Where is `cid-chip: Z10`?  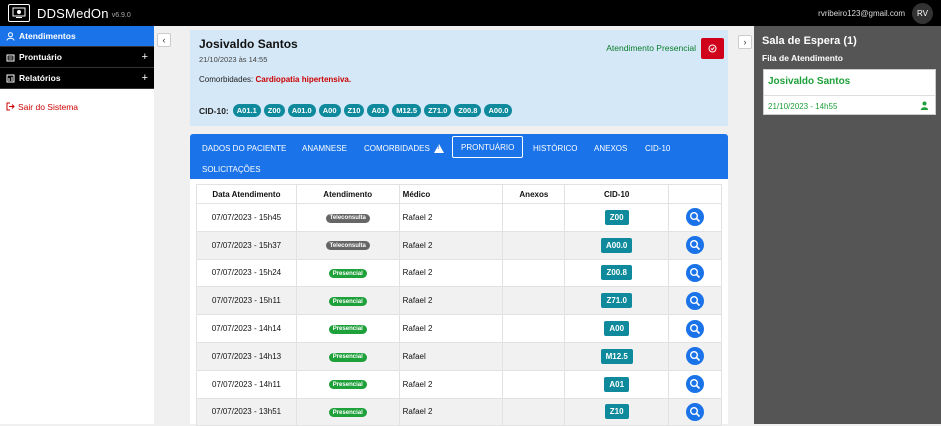
cid-chip: Z10 is located at coordinates (354, 110).